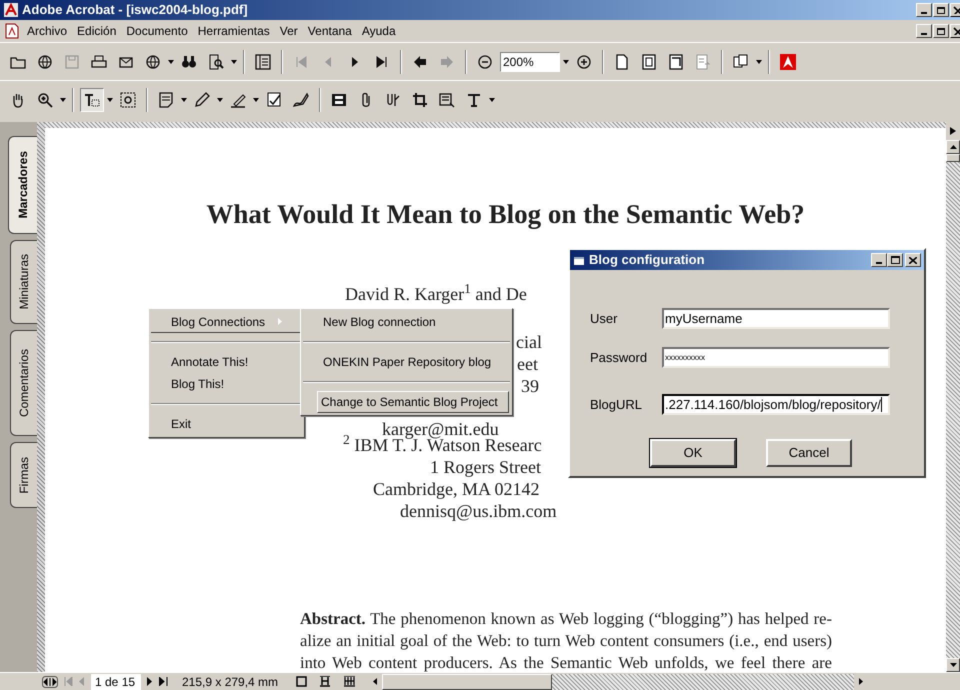  Describe the element at coordinates (809, 453) in the screenshot. I see `dialog-button: Cancel` at that location.